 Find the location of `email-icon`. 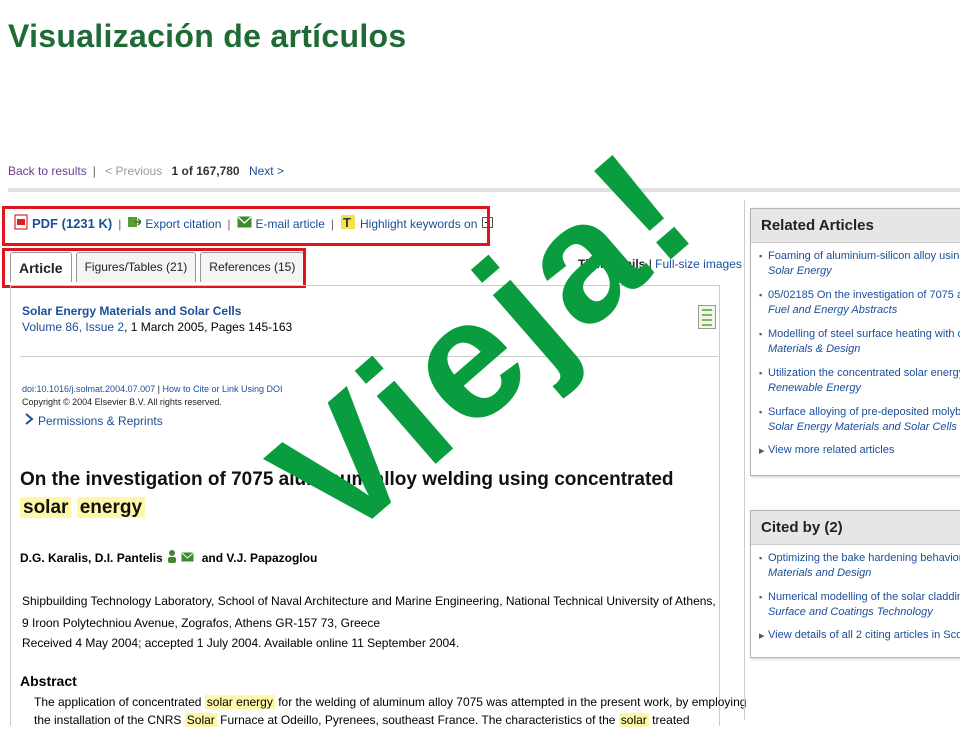

email-icon is located at coordinates (187, 558).